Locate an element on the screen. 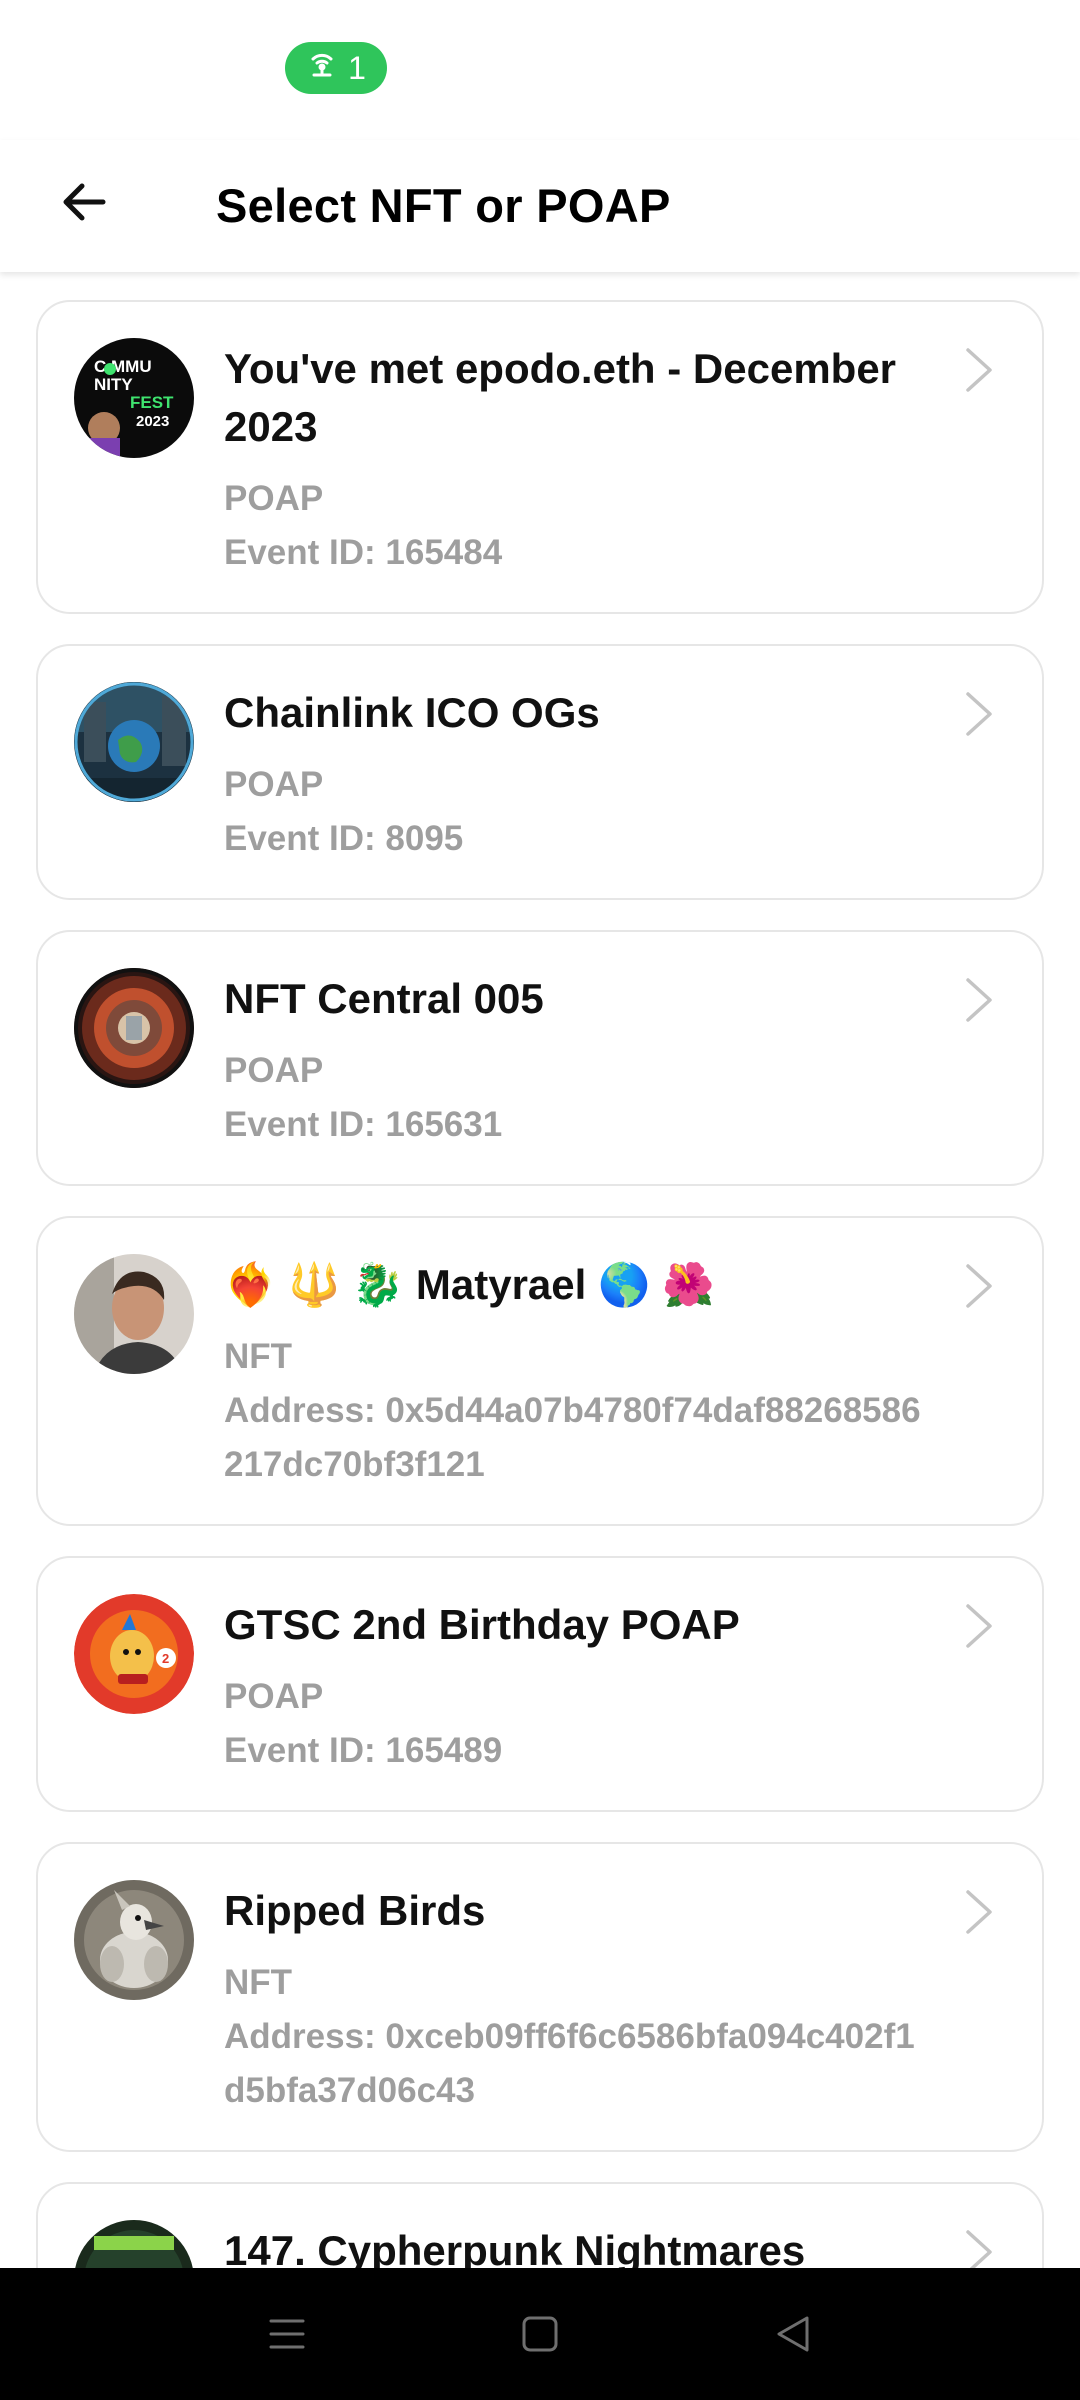 This screenshot has width=1080, height=2400. nav-home-button is located at coordinates (540, 2334).